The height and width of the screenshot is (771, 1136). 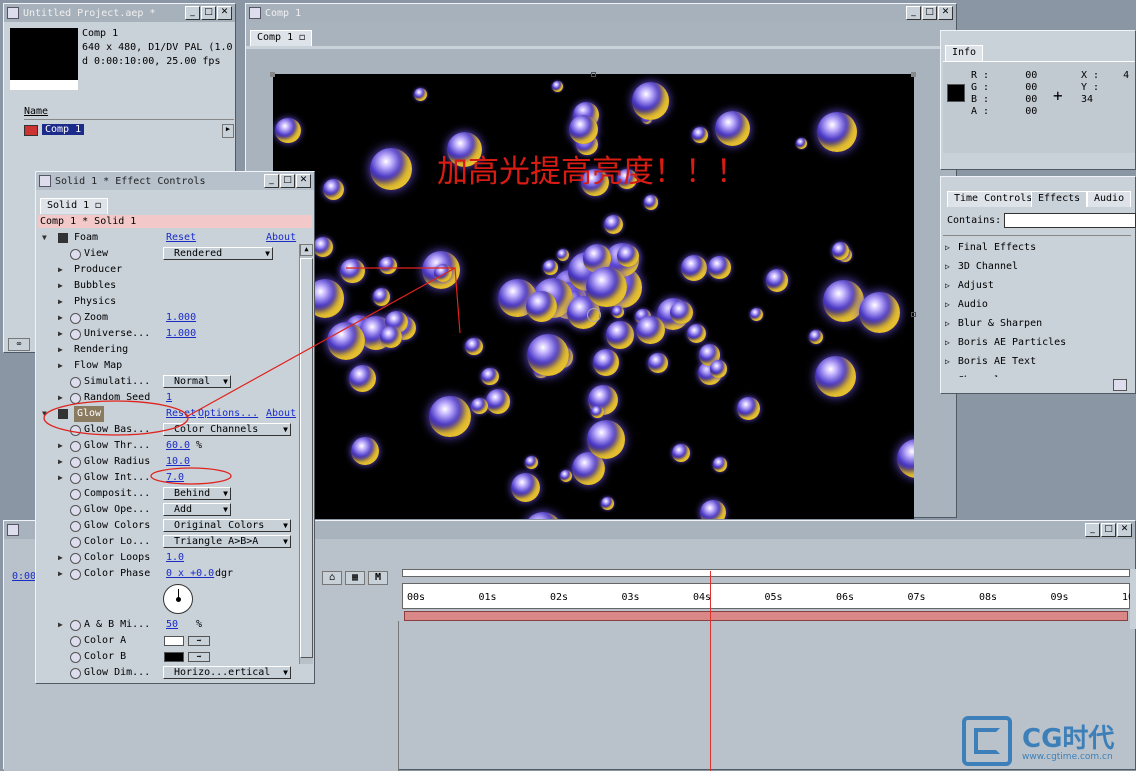 I want to click on effect-param-row: ▶ Glow Radius 10.0, so click(x=166, y=462).